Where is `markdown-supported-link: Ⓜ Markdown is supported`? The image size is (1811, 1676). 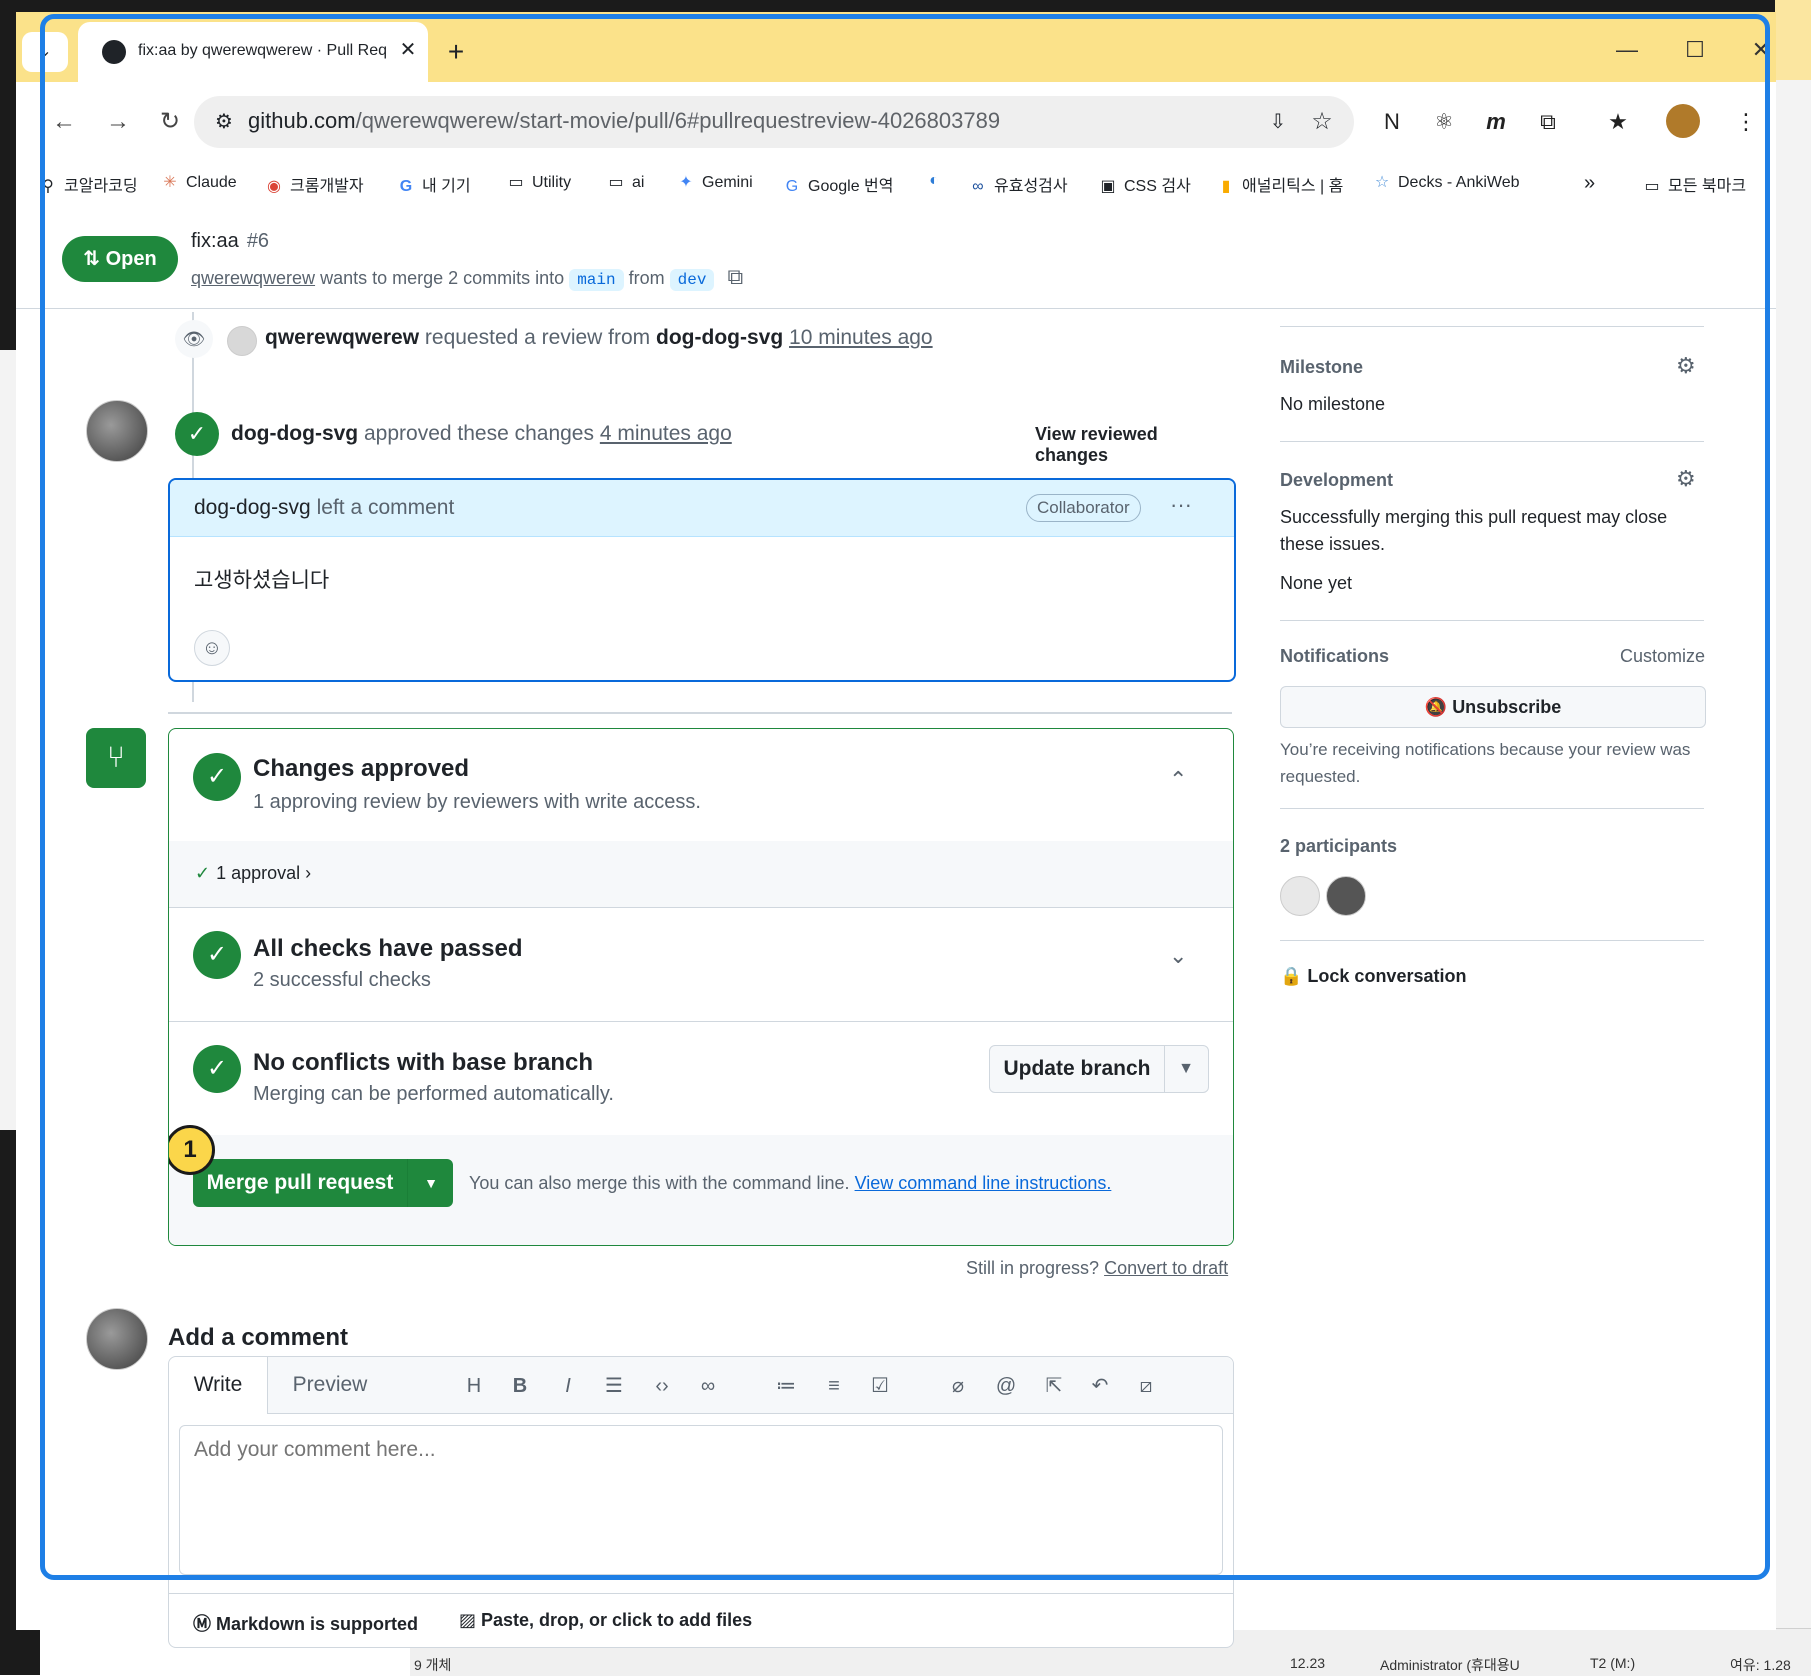
markdown-supported-link: Ⓜ Markdown is supported is located at coordinates (305, 1623).